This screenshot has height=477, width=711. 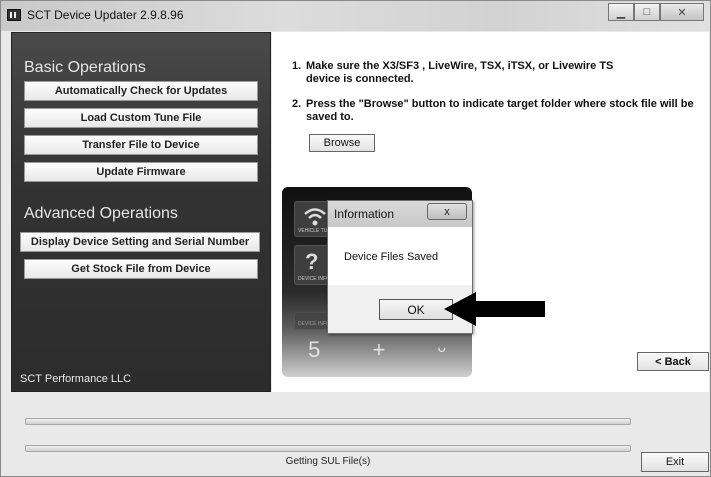 What do you see at coordinates (141, 91) in the screenshot?
I see `auto-check-updates-button: Automatically Check for Updates` at bounding box center [141, 91].